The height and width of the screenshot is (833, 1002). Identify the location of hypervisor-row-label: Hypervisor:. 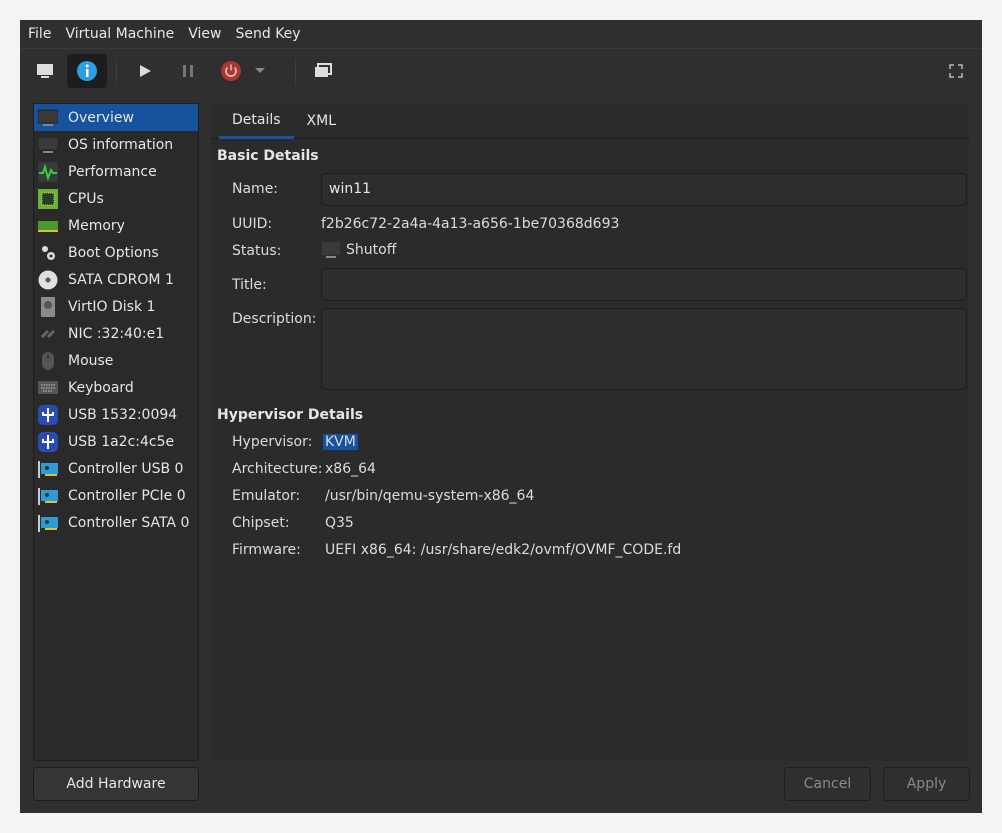
(272, 442).